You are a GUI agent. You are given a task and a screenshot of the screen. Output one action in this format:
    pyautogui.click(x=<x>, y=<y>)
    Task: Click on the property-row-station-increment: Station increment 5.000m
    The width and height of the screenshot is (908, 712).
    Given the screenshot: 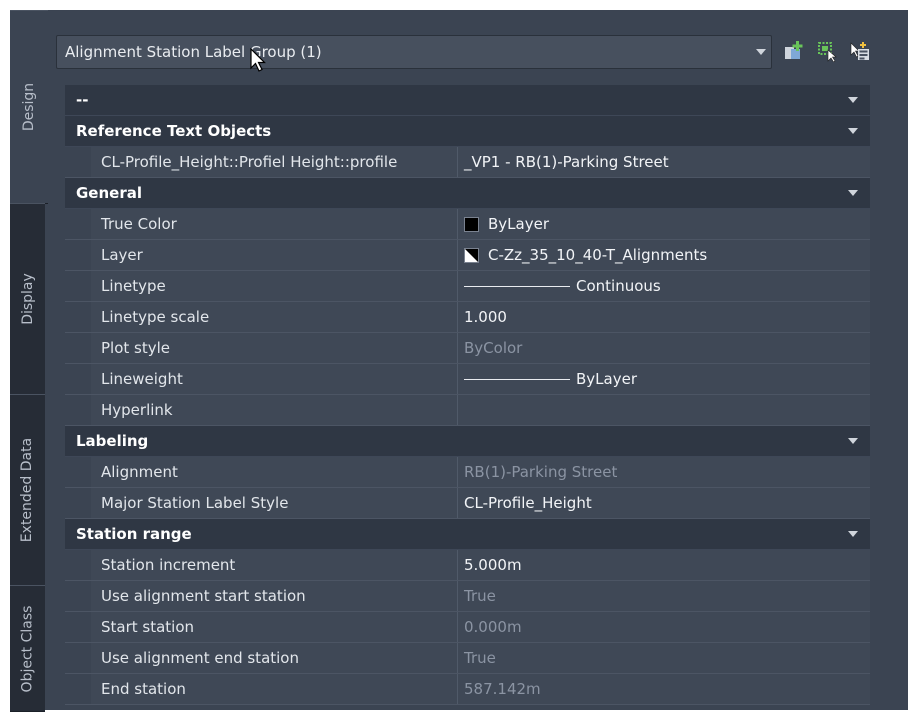 What is the action you would take?
    pyautogui.click(x=467, y=565)
    